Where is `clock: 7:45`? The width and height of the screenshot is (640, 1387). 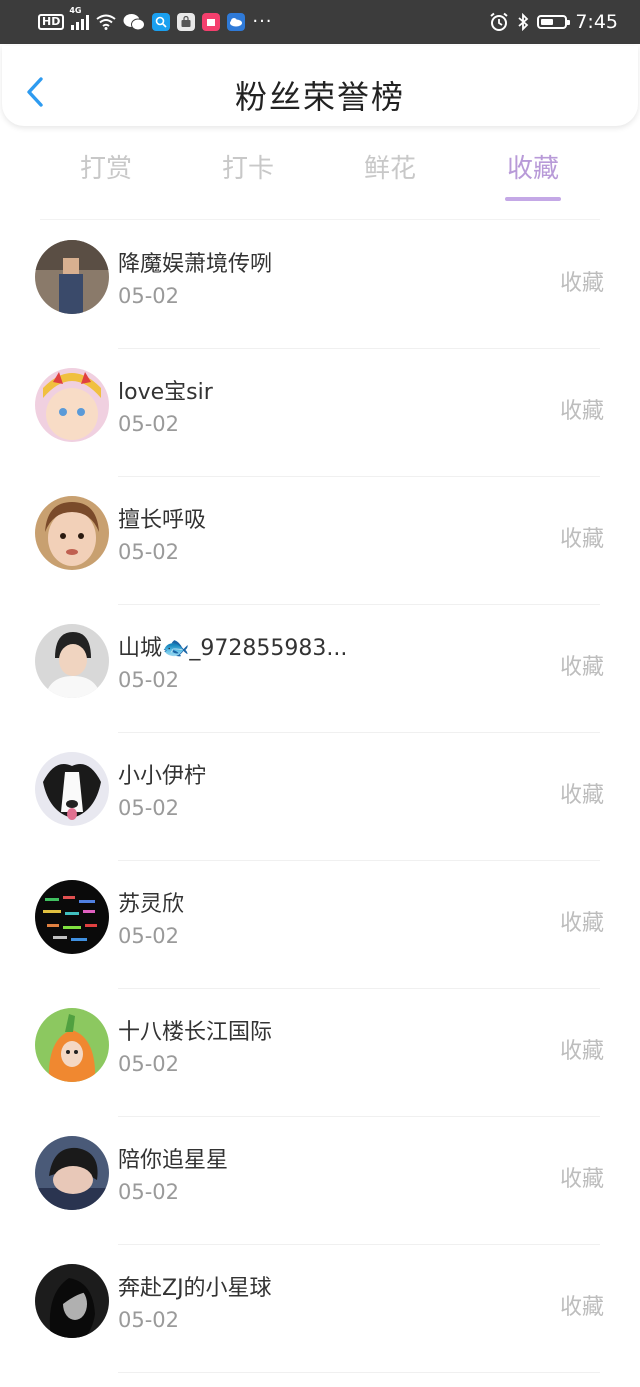
clock: 7:45 is located at coordinates (596, 22).